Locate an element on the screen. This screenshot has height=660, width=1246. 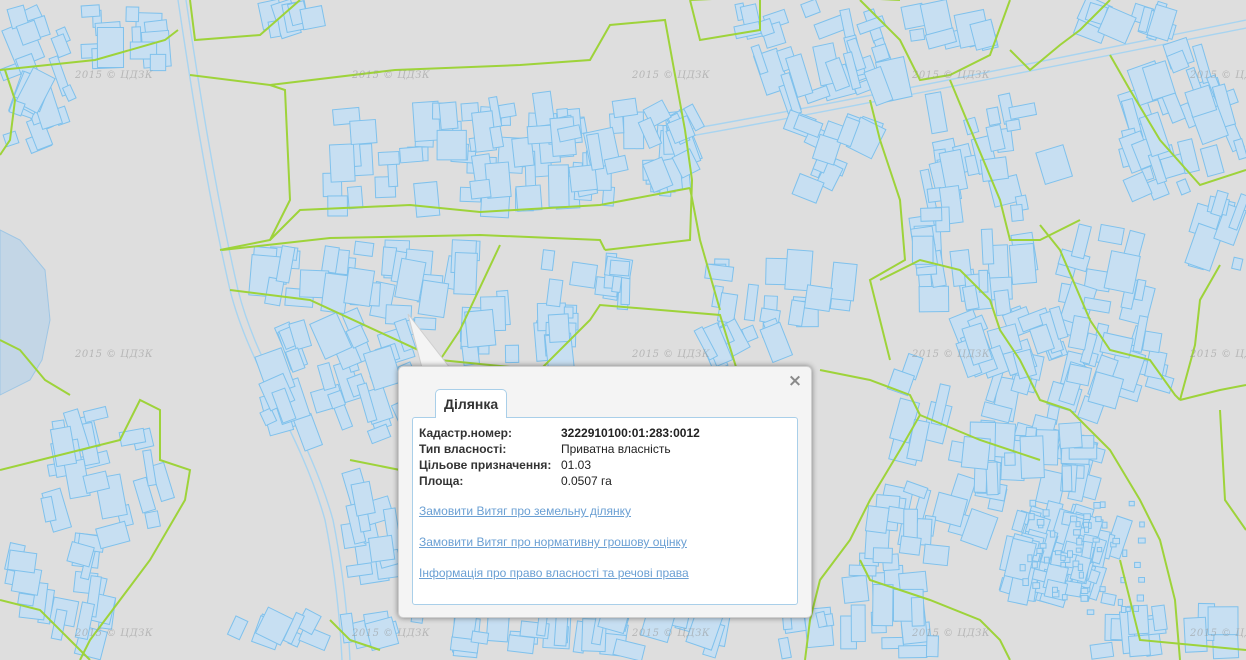
tab-parcel: Ділянка is located at coordinates (471, 403).